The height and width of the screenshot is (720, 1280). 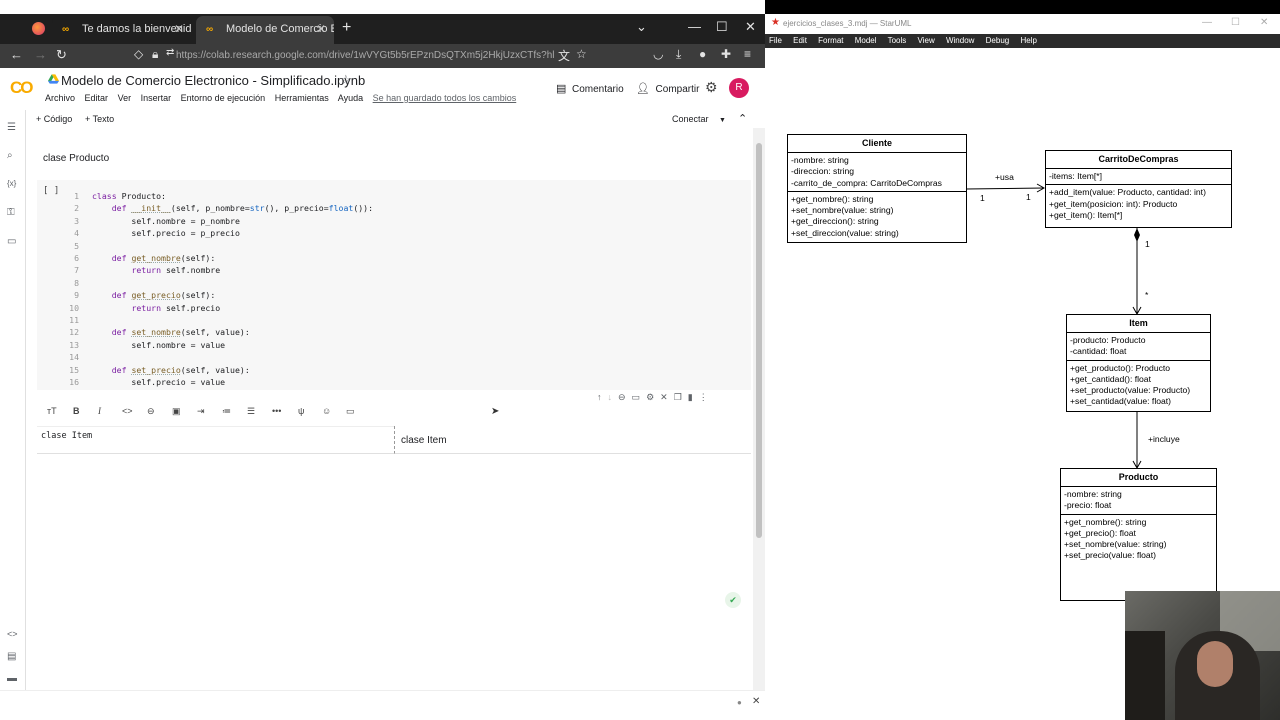 What do you see at coordinates (1138, 478) in the screenshot?
I see `class-name: Producto` at bounding box center [1138, 478].